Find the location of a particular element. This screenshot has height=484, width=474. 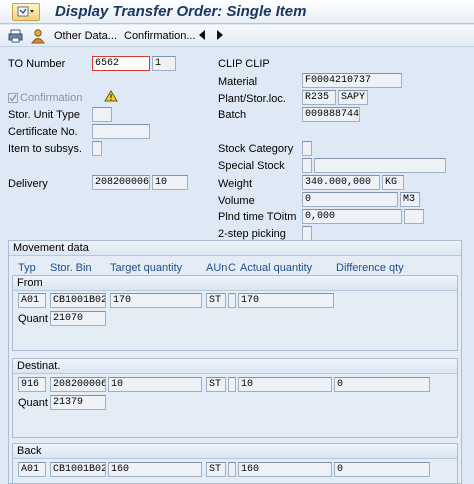

previous-arrow-icon is located at coordinates (202, 36).